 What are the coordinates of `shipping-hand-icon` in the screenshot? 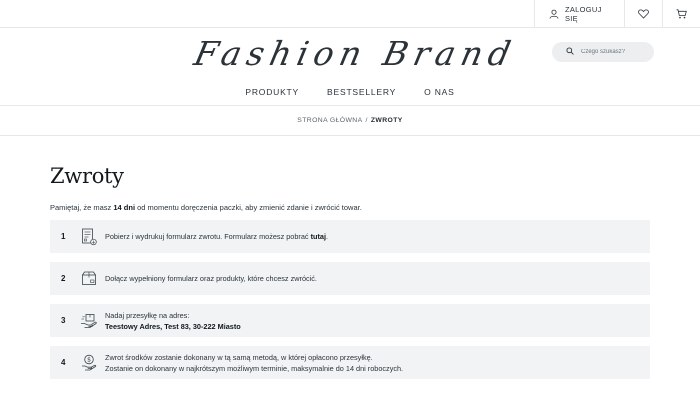 It's located at (89, 321).